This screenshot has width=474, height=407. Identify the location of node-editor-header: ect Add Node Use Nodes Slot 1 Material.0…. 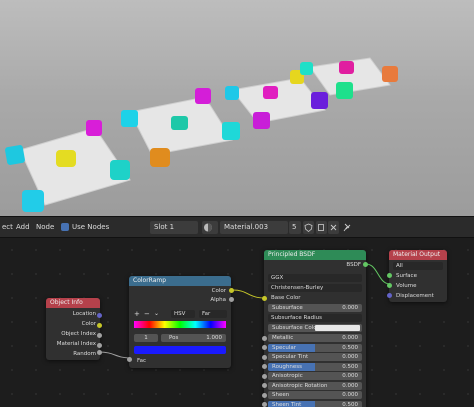
(237, 227).